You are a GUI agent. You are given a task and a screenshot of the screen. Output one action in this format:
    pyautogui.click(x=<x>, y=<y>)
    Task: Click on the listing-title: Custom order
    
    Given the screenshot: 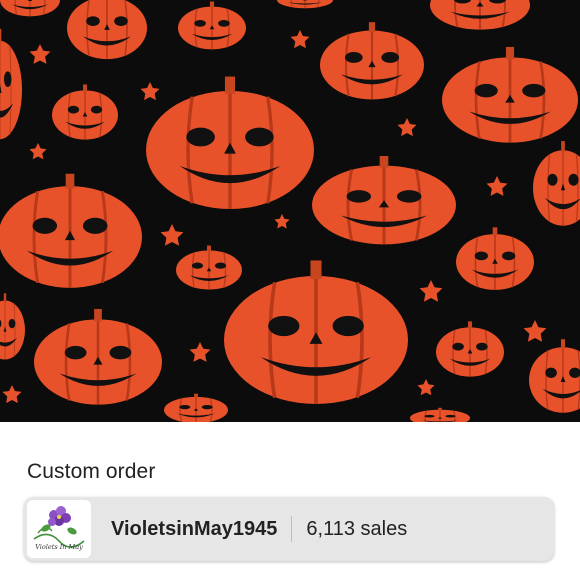 What is the action you would take?
    pyautogui.click(x=91, y=471)
    